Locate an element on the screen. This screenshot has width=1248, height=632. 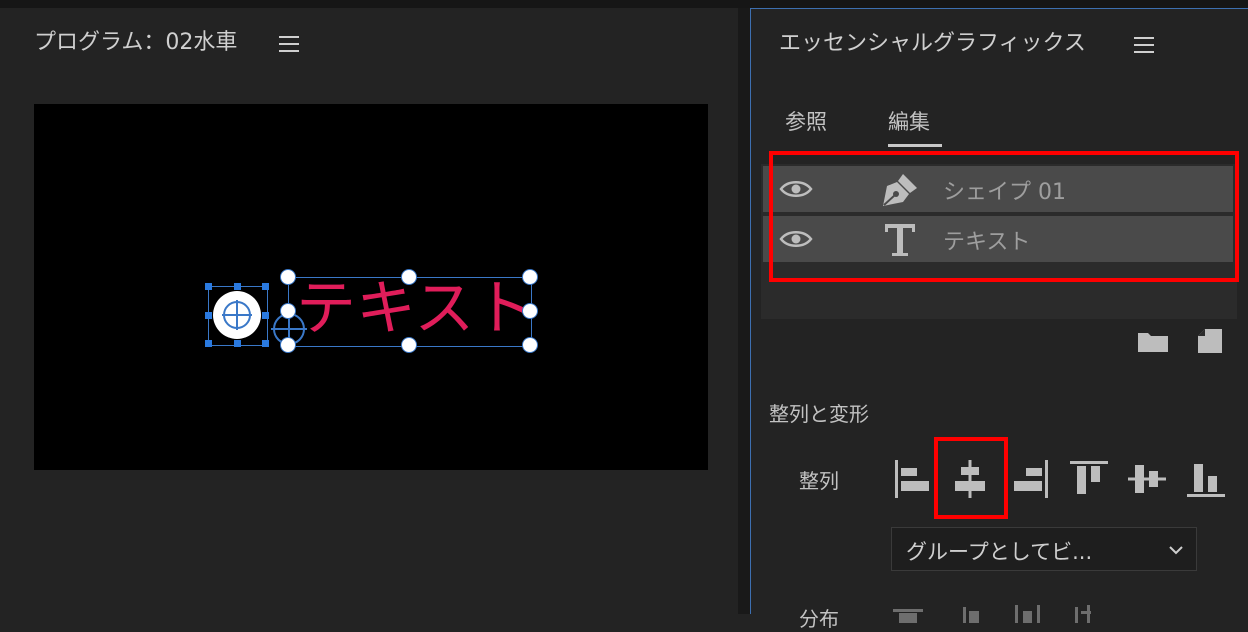
text-layer-graphic: テキスト is located at coordinates (404, 311).